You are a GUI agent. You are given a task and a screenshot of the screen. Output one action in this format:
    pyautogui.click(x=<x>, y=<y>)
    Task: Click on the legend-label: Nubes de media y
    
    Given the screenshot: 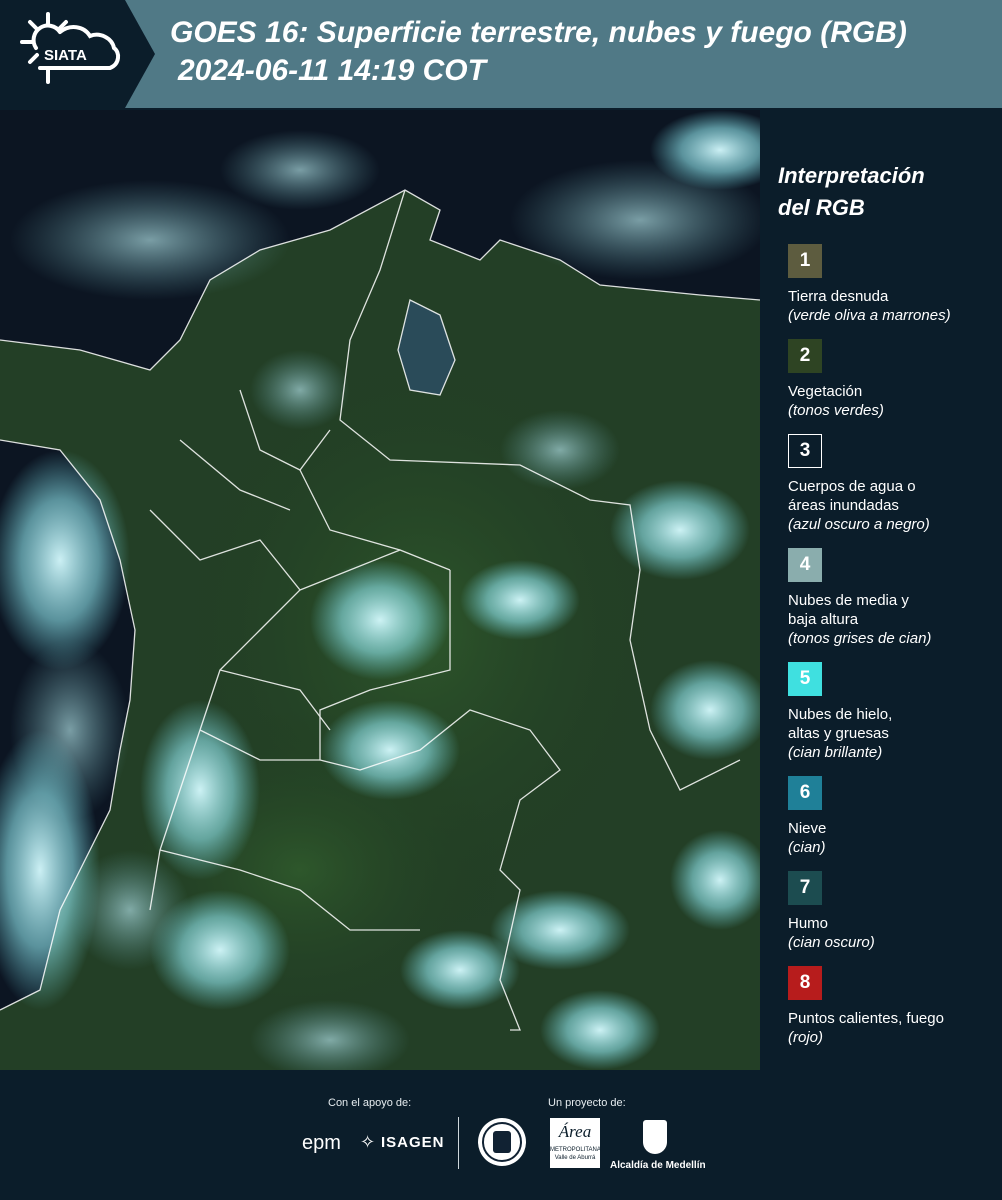 What is the action you would take?
    pyautogui.click(x=848, y=600)
    